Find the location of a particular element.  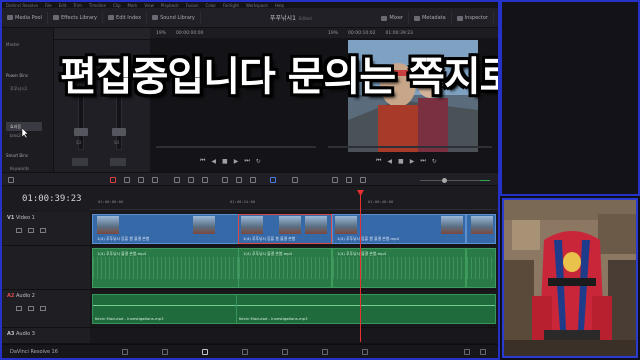

flag-icon is located at coordinates (273, 180).